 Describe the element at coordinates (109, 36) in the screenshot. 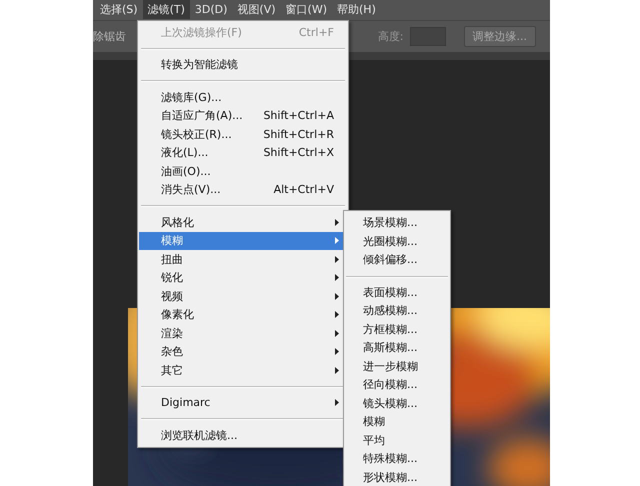

I see `antialias-label: 除锯齿` at that location.